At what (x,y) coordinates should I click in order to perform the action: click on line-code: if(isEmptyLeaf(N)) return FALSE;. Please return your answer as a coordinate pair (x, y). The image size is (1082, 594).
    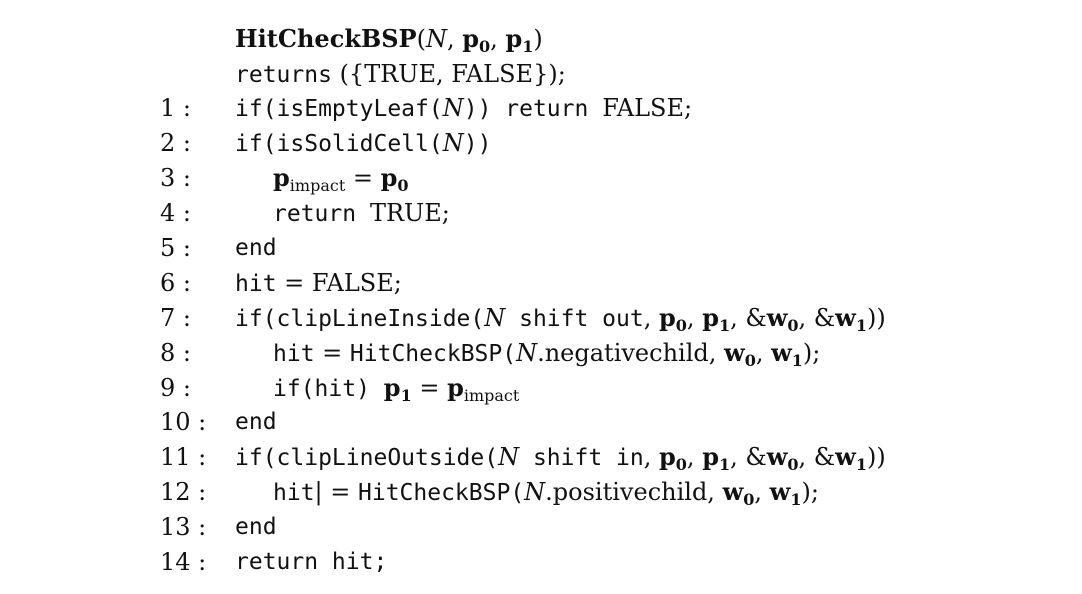
    Looking at the image, I should click on (464, 108).